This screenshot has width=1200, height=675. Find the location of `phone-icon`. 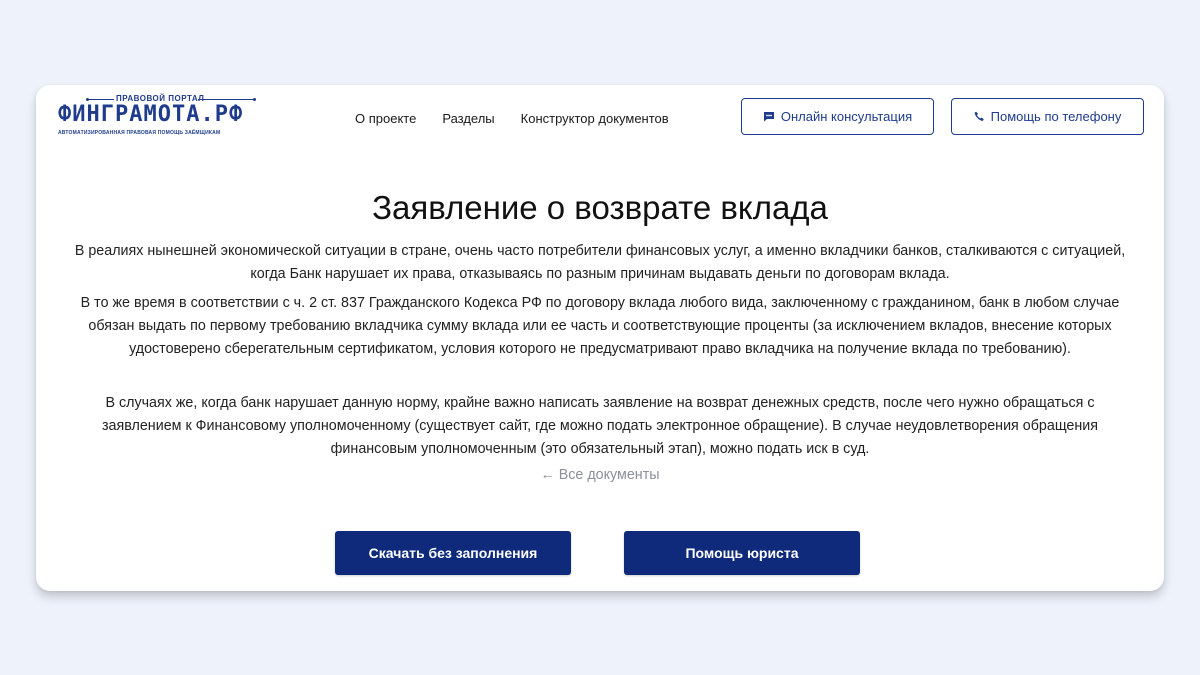

phone-icon is located at coordinates (979, 116).